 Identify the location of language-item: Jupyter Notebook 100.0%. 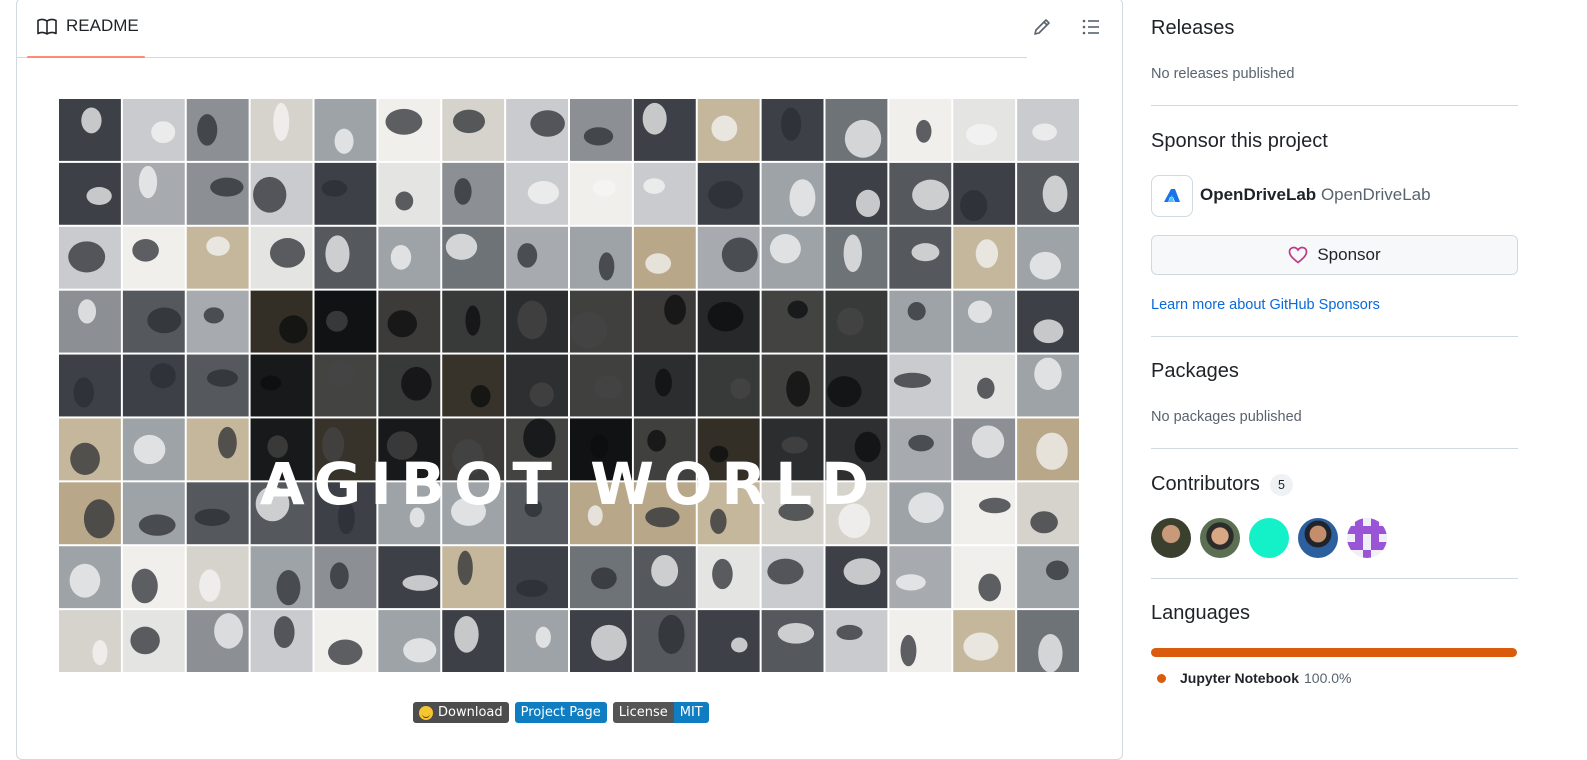
(1254, 678).